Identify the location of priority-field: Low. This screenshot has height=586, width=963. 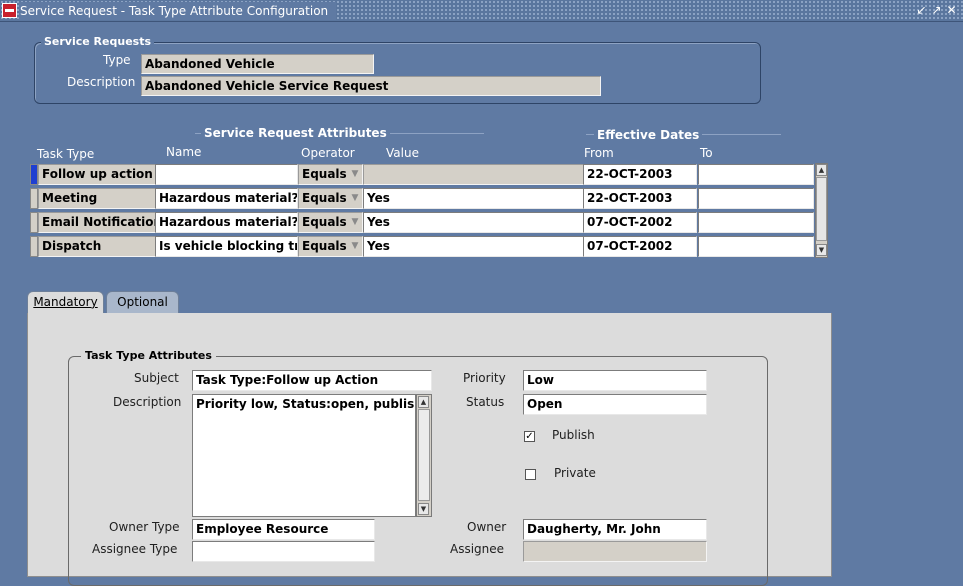
(615, 380).